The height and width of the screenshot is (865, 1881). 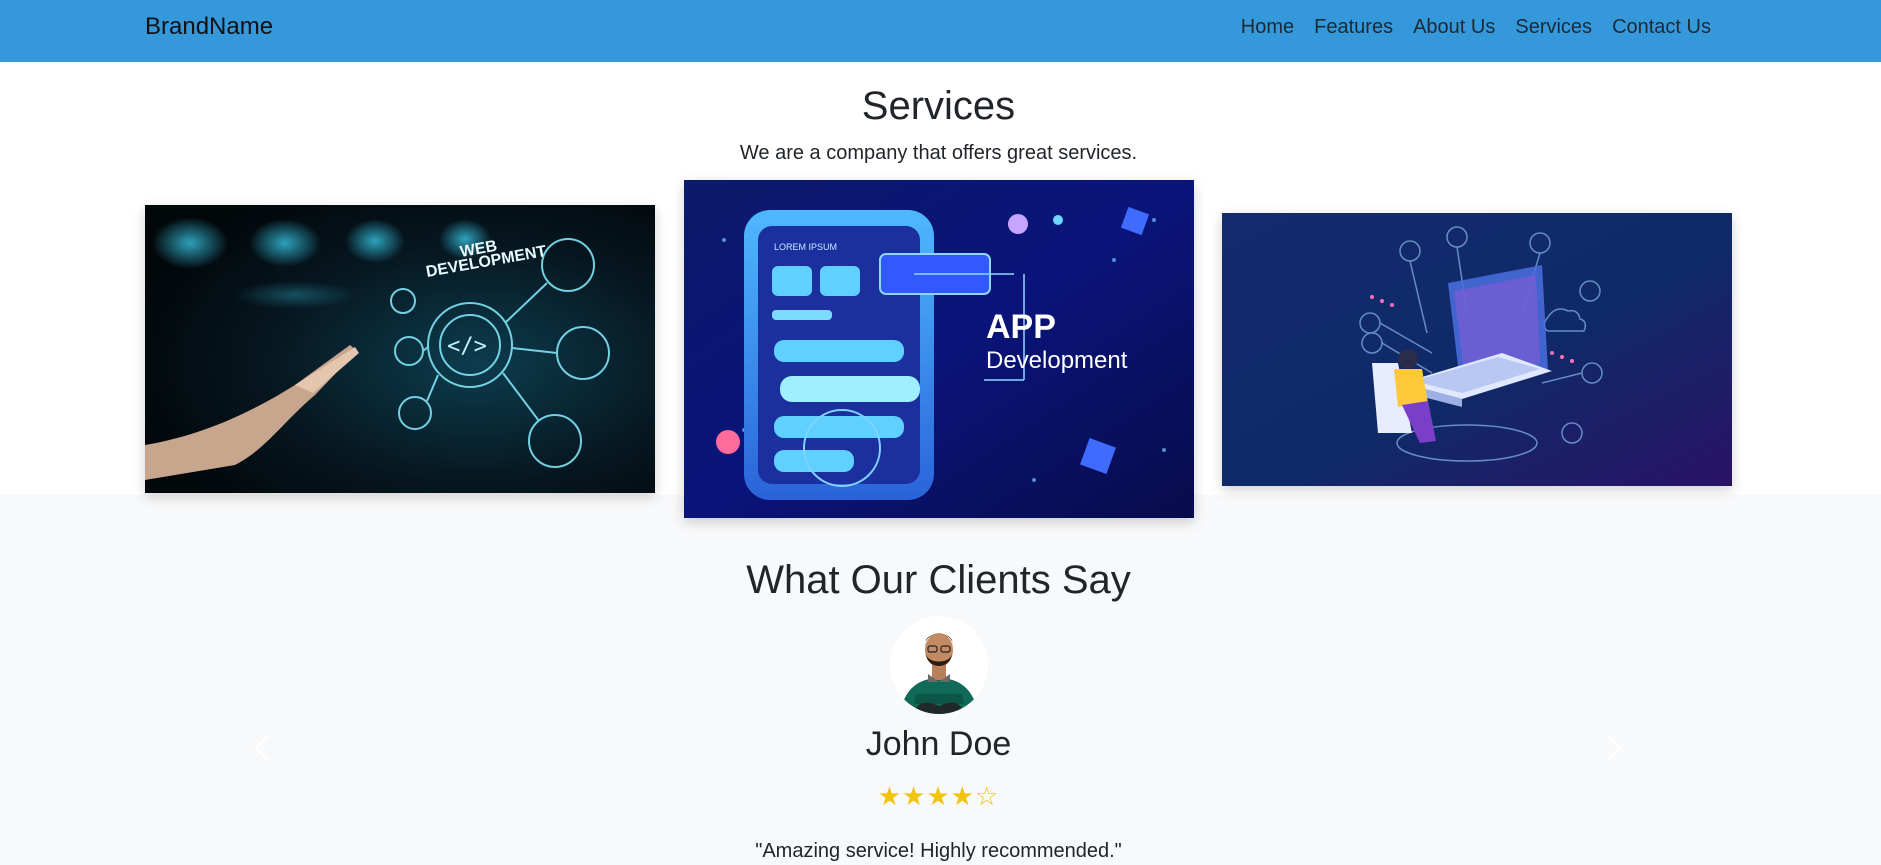 What do you see at coordinates (1021, 327) in the screenshot?
I see `app-image-caption-1: APP` at bounding box center [1021, 327].